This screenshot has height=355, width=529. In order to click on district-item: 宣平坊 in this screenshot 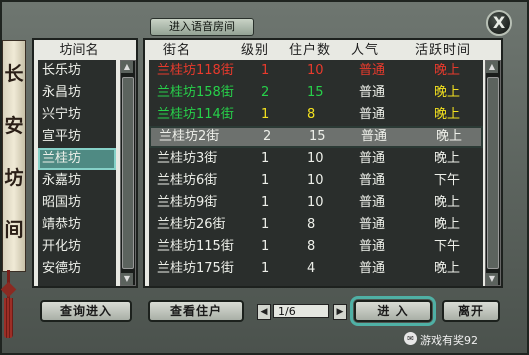, I will do `click(77, 137)`.